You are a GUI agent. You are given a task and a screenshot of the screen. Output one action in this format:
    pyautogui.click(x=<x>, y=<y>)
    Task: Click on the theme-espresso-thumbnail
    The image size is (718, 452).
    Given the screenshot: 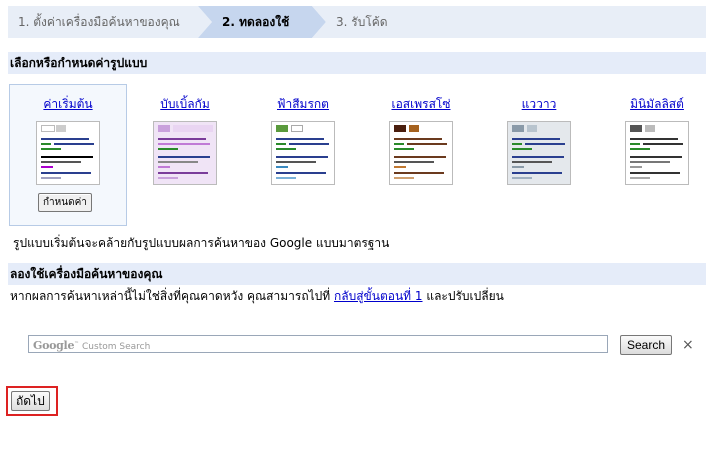 What is the action you would take?
    pyautogui.click(x=421, y=153)
    